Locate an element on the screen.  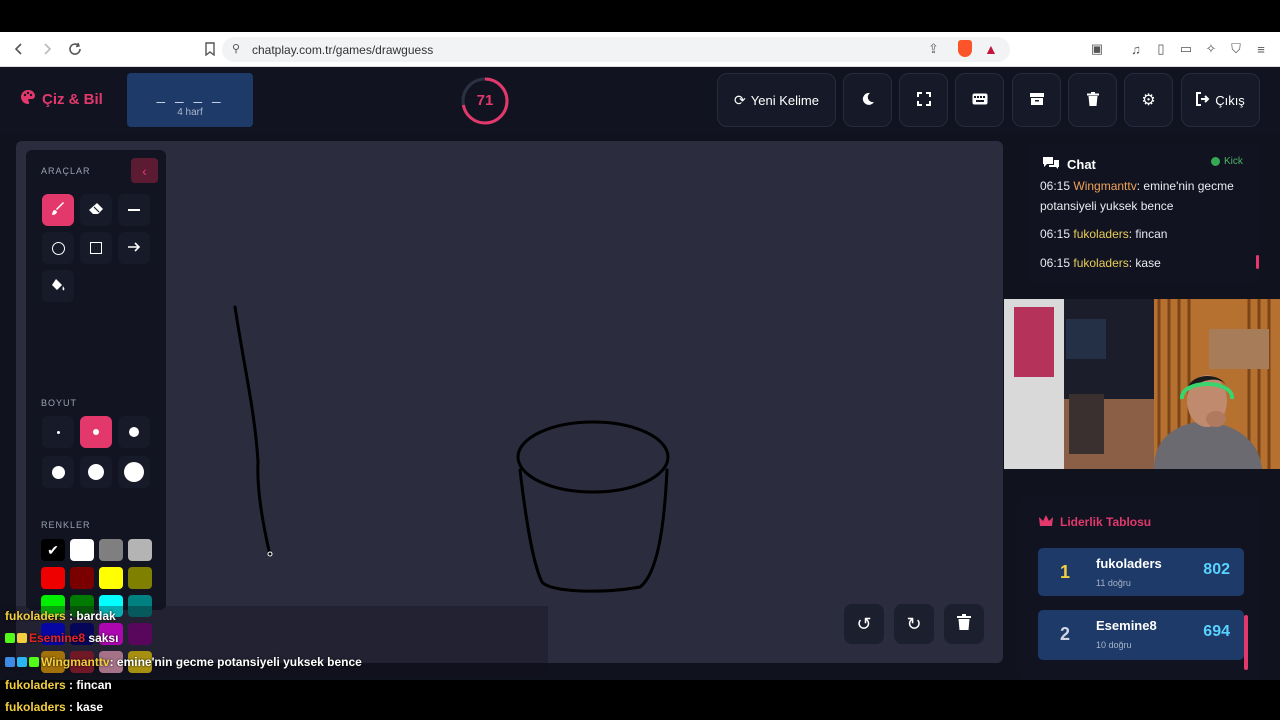
message-text: kase is located at coordinates (1148, 263).